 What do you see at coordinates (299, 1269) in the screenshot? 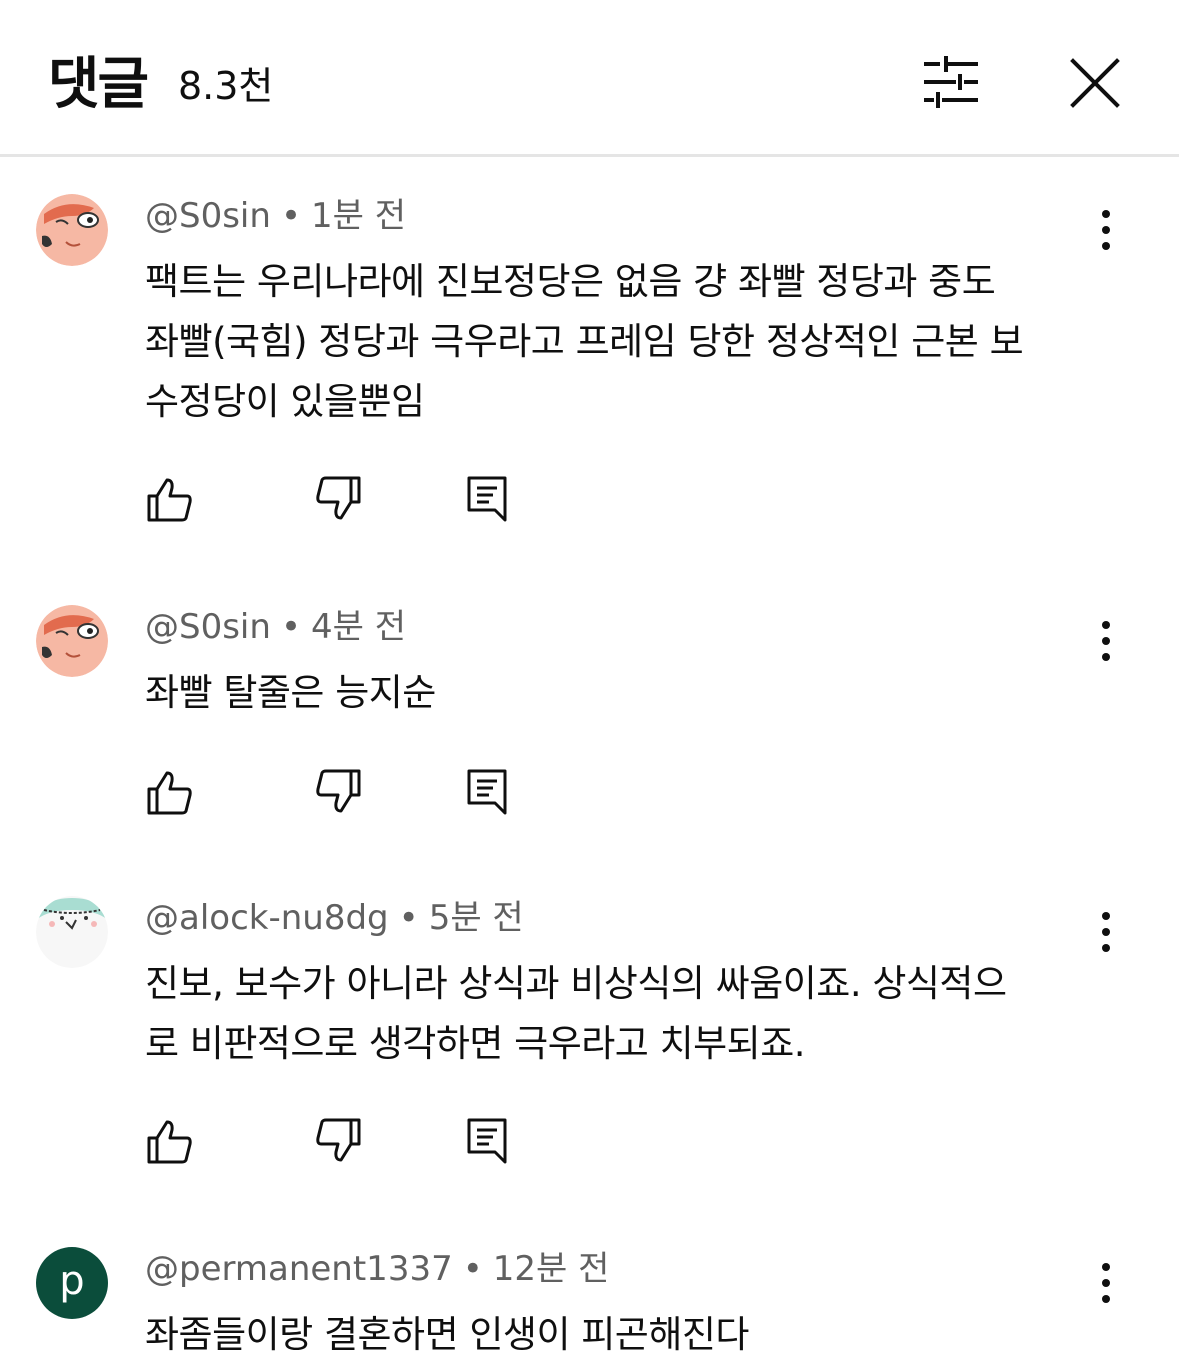
I see `comment-author: @permanent1337` at bounding box center [299, 1269].